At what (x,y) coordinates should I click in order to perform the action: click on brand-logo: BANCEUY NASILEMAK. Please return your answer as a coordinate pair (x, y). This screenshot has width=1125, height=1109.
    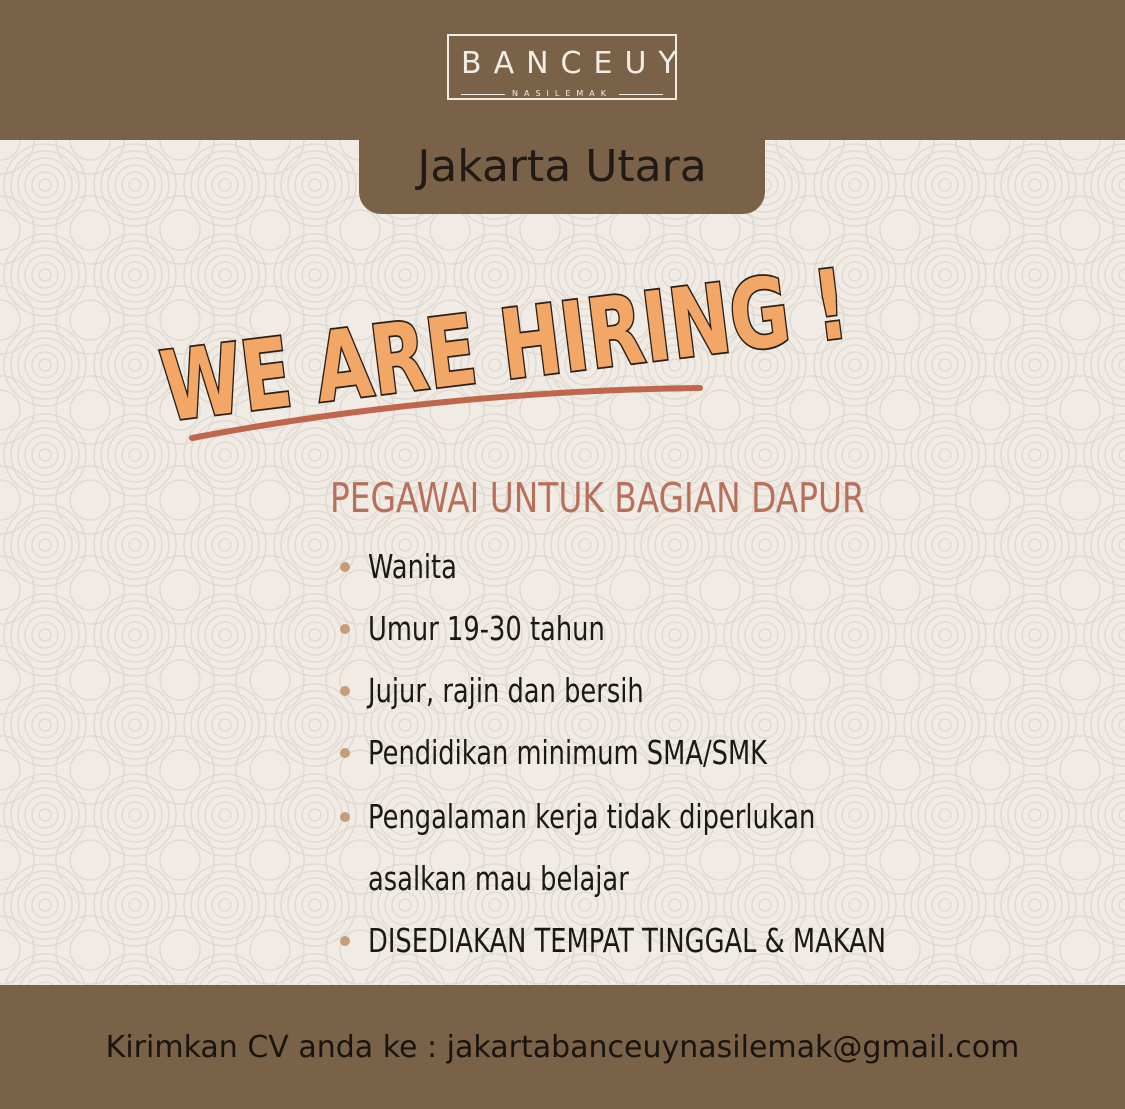
    Looking at the image, I should click on (562, 67).